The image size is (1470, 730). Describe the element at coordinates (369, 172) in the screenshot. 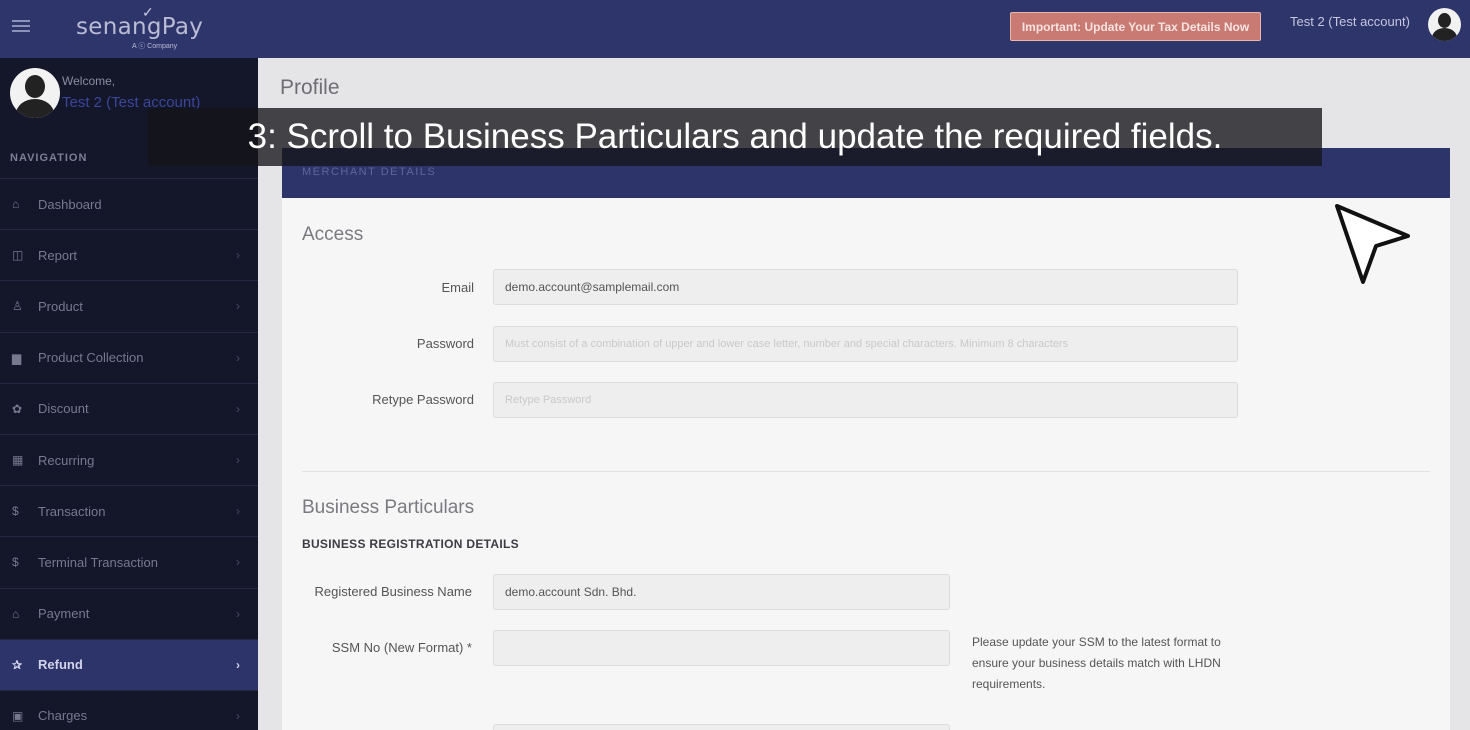

I see `panel-header-title: MERCHANT DETAILS` at that location.